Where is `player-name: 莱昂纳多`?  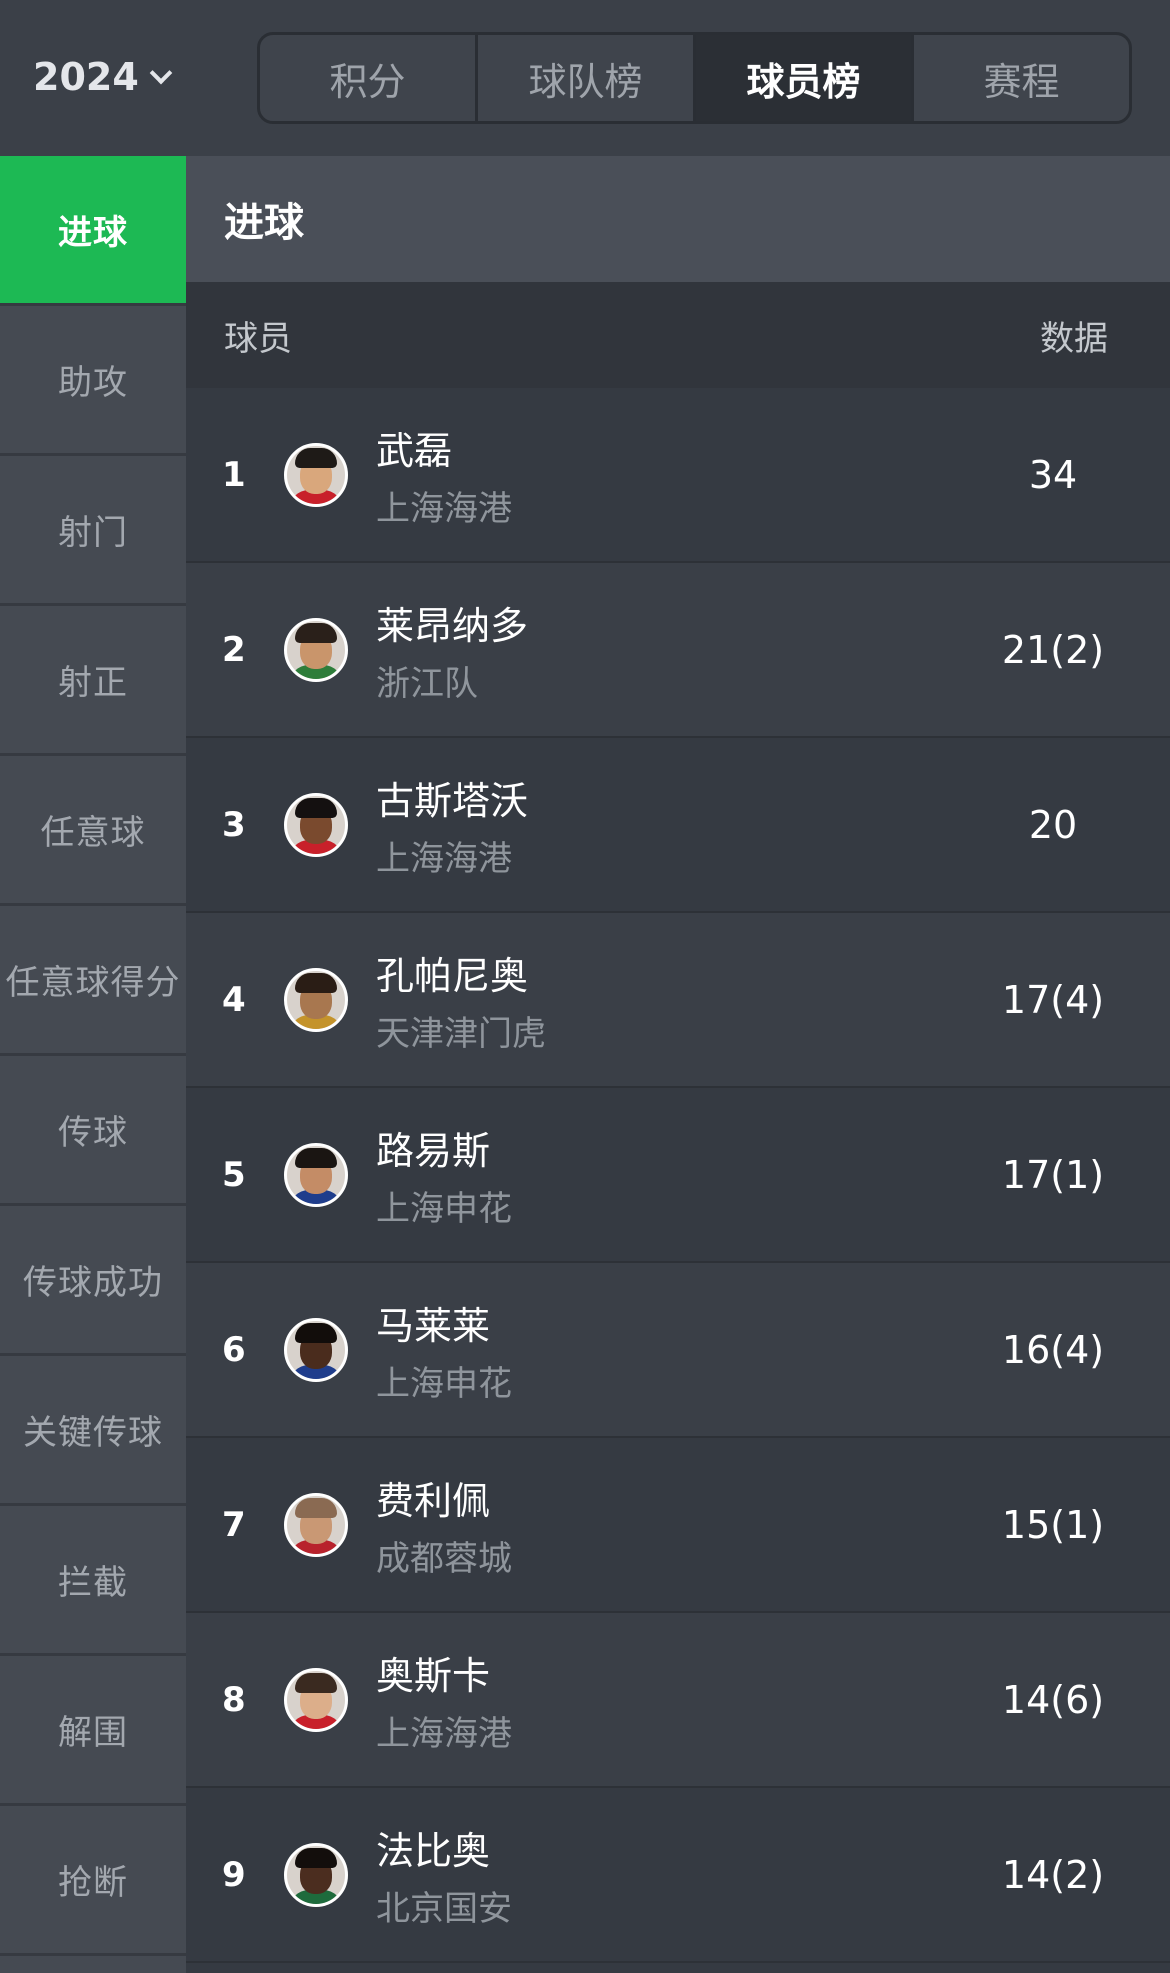
player-name: 莱昂纳多 is located at coordinates (452, 625).